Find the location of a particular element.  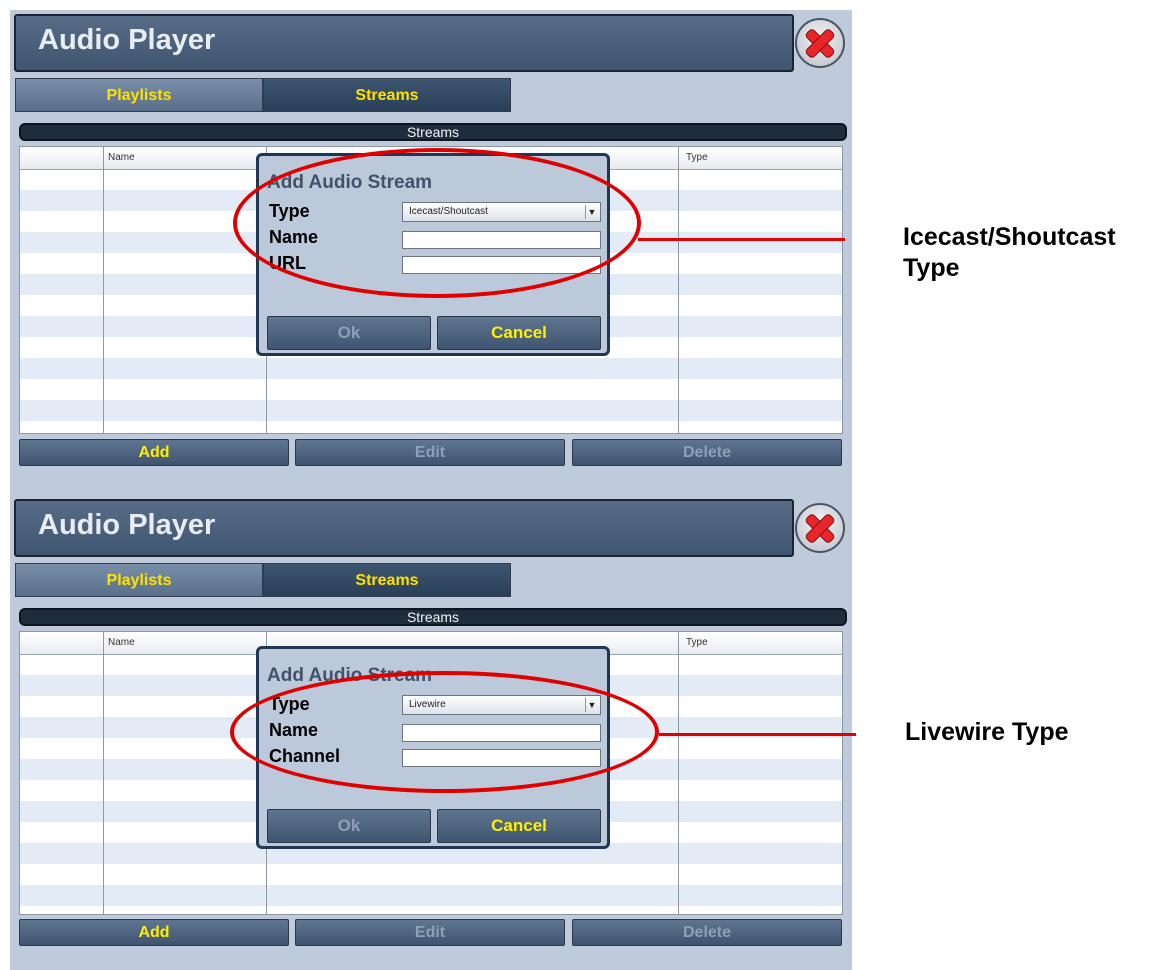

callout-label: Icecast/Shoutcast Type is located at coordinates (1009, 253).